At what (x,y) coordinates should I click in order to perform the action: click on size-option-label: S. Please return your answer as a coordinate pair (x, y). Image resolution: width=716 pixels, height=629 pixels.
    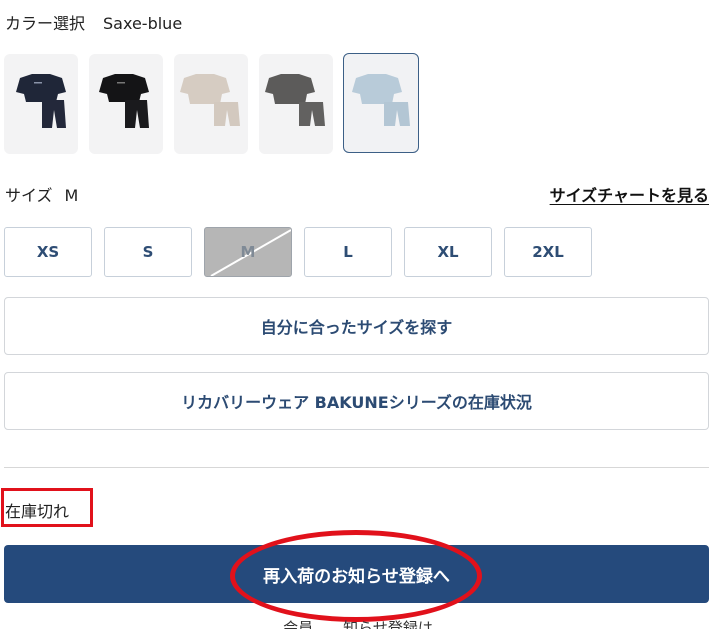
    Looking at the image, I should click on (148, 252).